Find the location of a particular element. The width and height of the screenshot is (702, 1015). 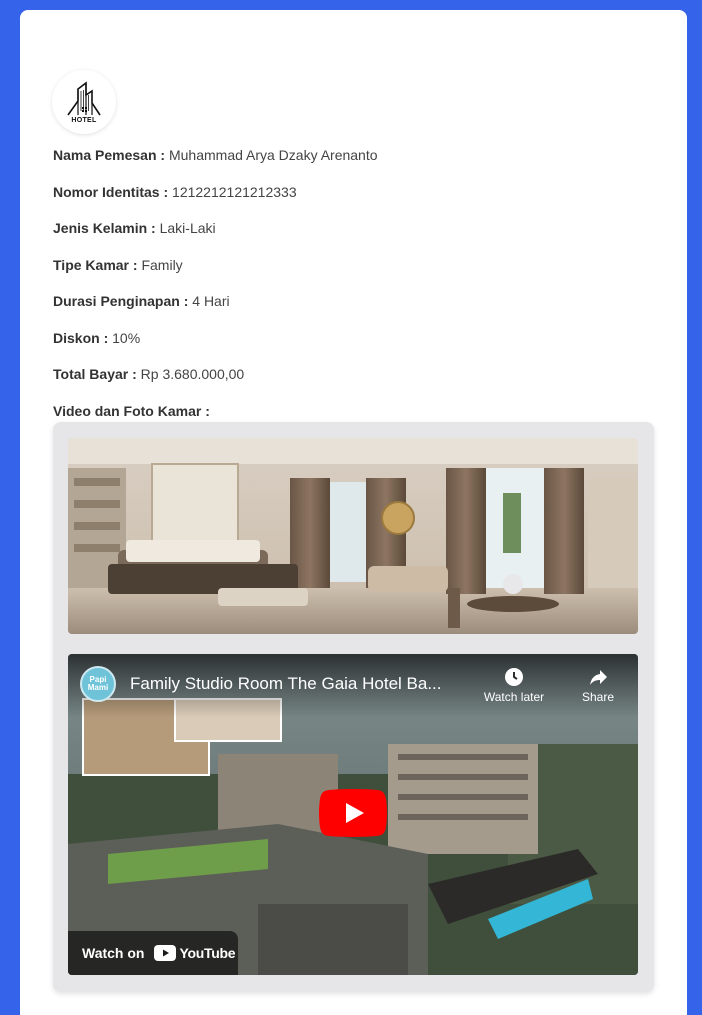

row-durasi: Durasi Penginapan : 4 Hari is located at coordinates (353, 309).